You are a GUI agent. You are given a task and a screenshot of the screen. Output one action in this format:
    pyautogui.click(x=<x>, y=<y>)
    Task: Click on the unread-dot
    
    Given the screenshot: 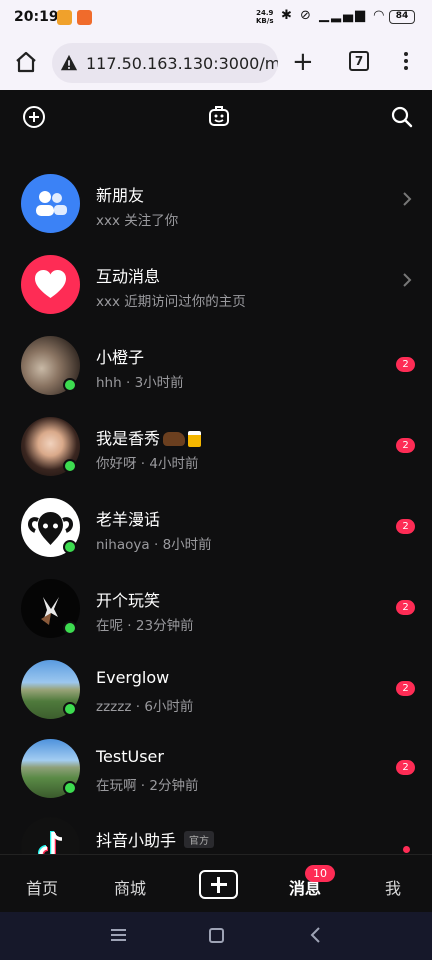 What is the action you would take?
    pyautogui.click(x=406, y=849)
    